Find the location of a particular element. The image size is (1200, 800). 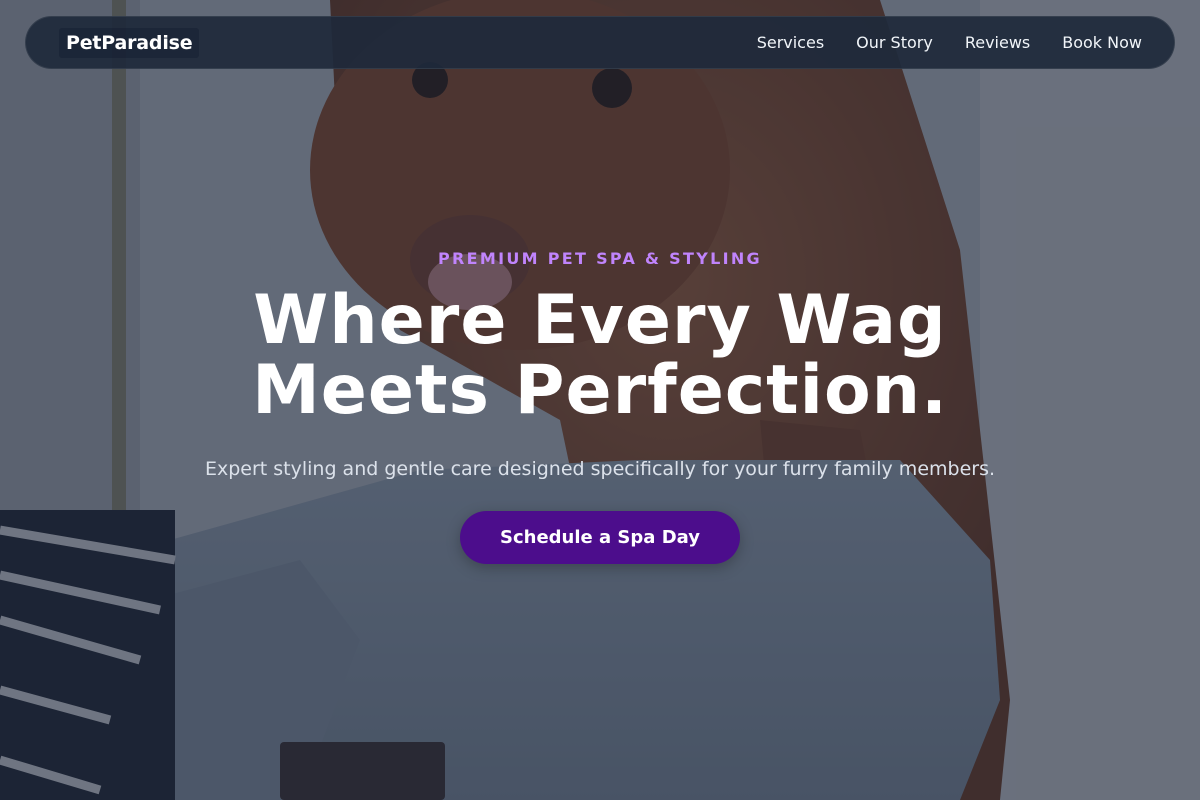

hero-headline-line-2: Meets Perfection. is located at coordinates (600, 390).